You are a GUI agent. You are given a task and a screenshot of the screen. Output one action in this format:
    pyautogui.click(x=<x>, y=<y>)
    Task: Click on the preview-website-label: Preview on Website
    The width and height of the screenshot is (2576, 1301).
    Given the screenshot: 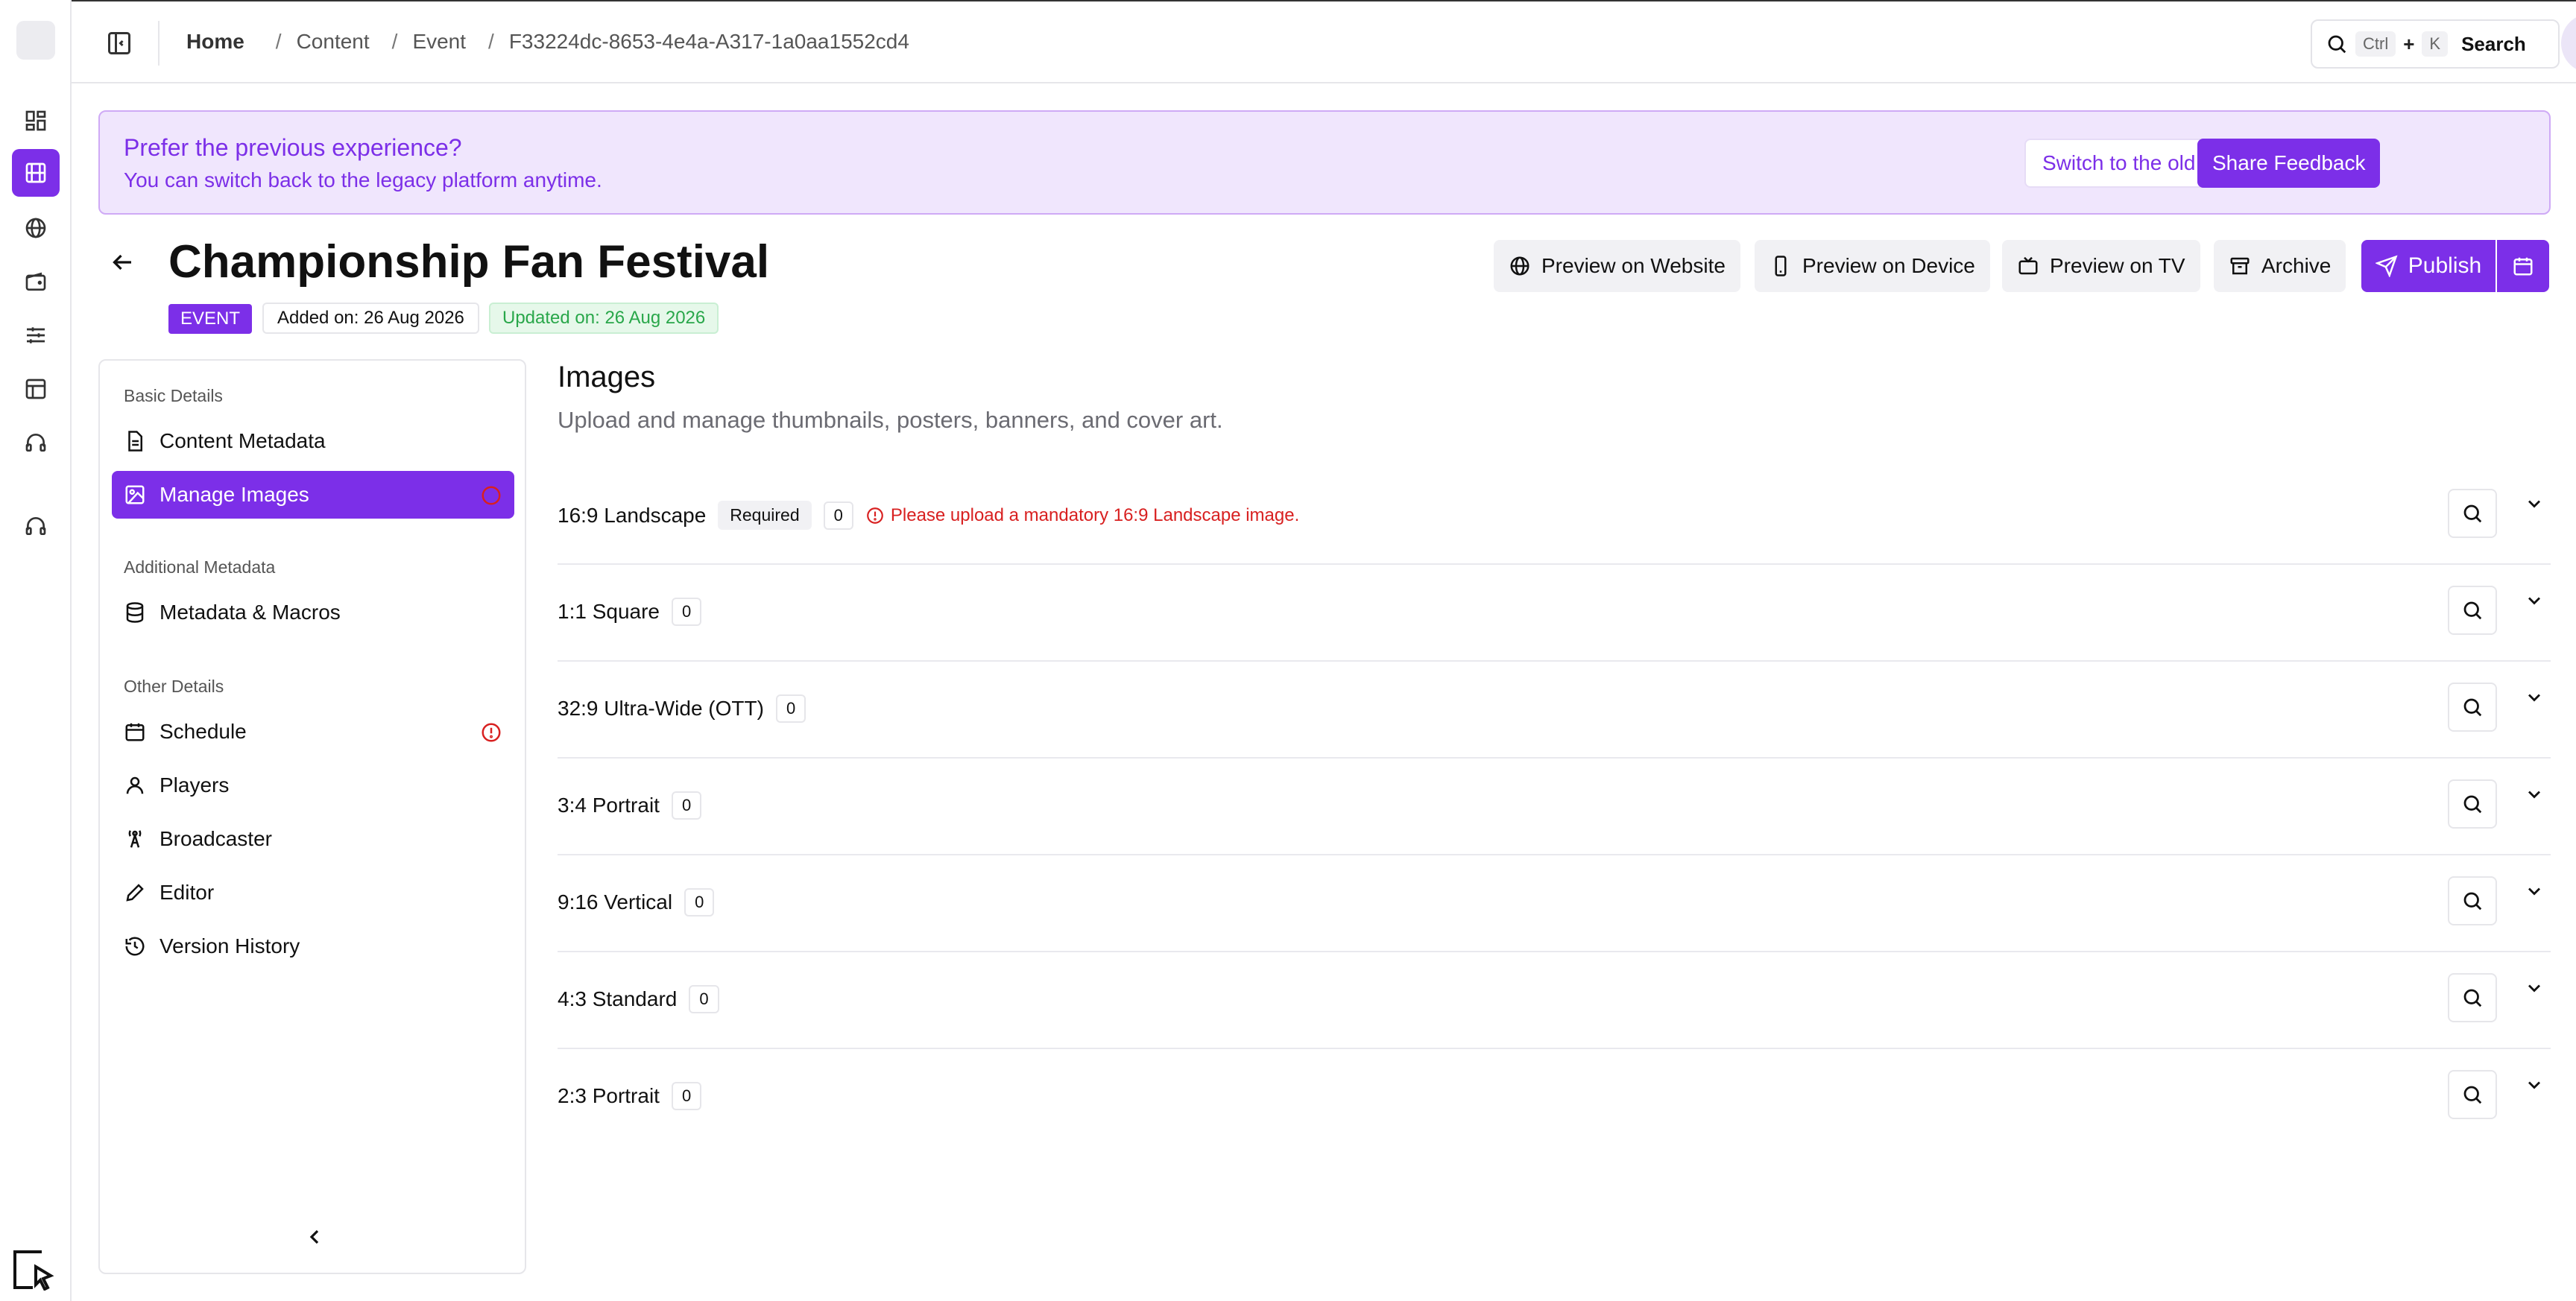 What is the action you would take?
    pyautogui.click(x=1633, y=265)
    